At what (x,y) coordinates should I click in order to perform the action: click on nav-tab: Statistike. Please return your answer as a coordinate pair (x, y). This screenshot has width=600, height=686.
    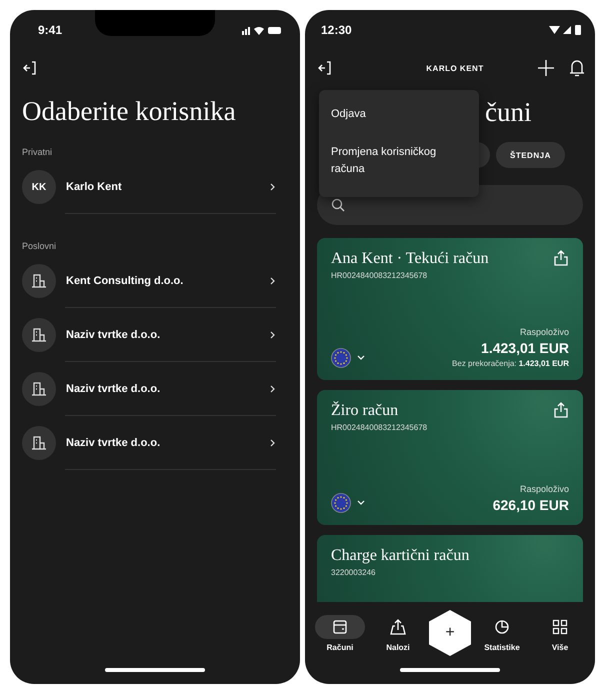
    Looking at the image, I should click on (502, 633).